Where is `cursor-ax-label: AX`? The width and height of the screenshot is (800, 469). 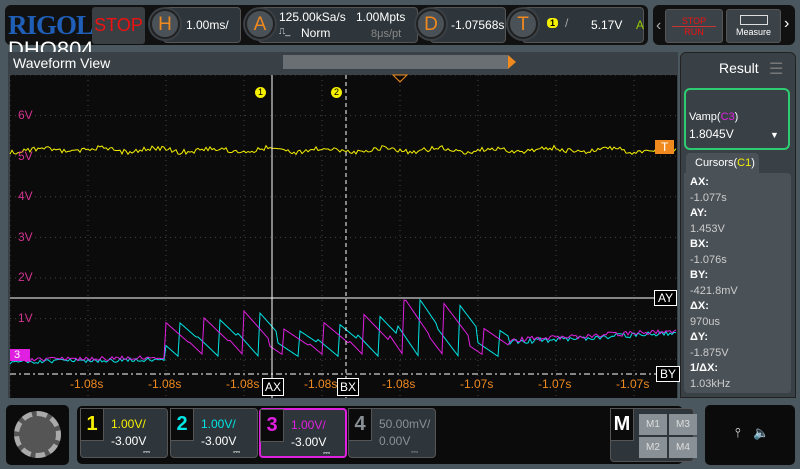
cursor-ax-label: AX is located at coordinates (273, 387).